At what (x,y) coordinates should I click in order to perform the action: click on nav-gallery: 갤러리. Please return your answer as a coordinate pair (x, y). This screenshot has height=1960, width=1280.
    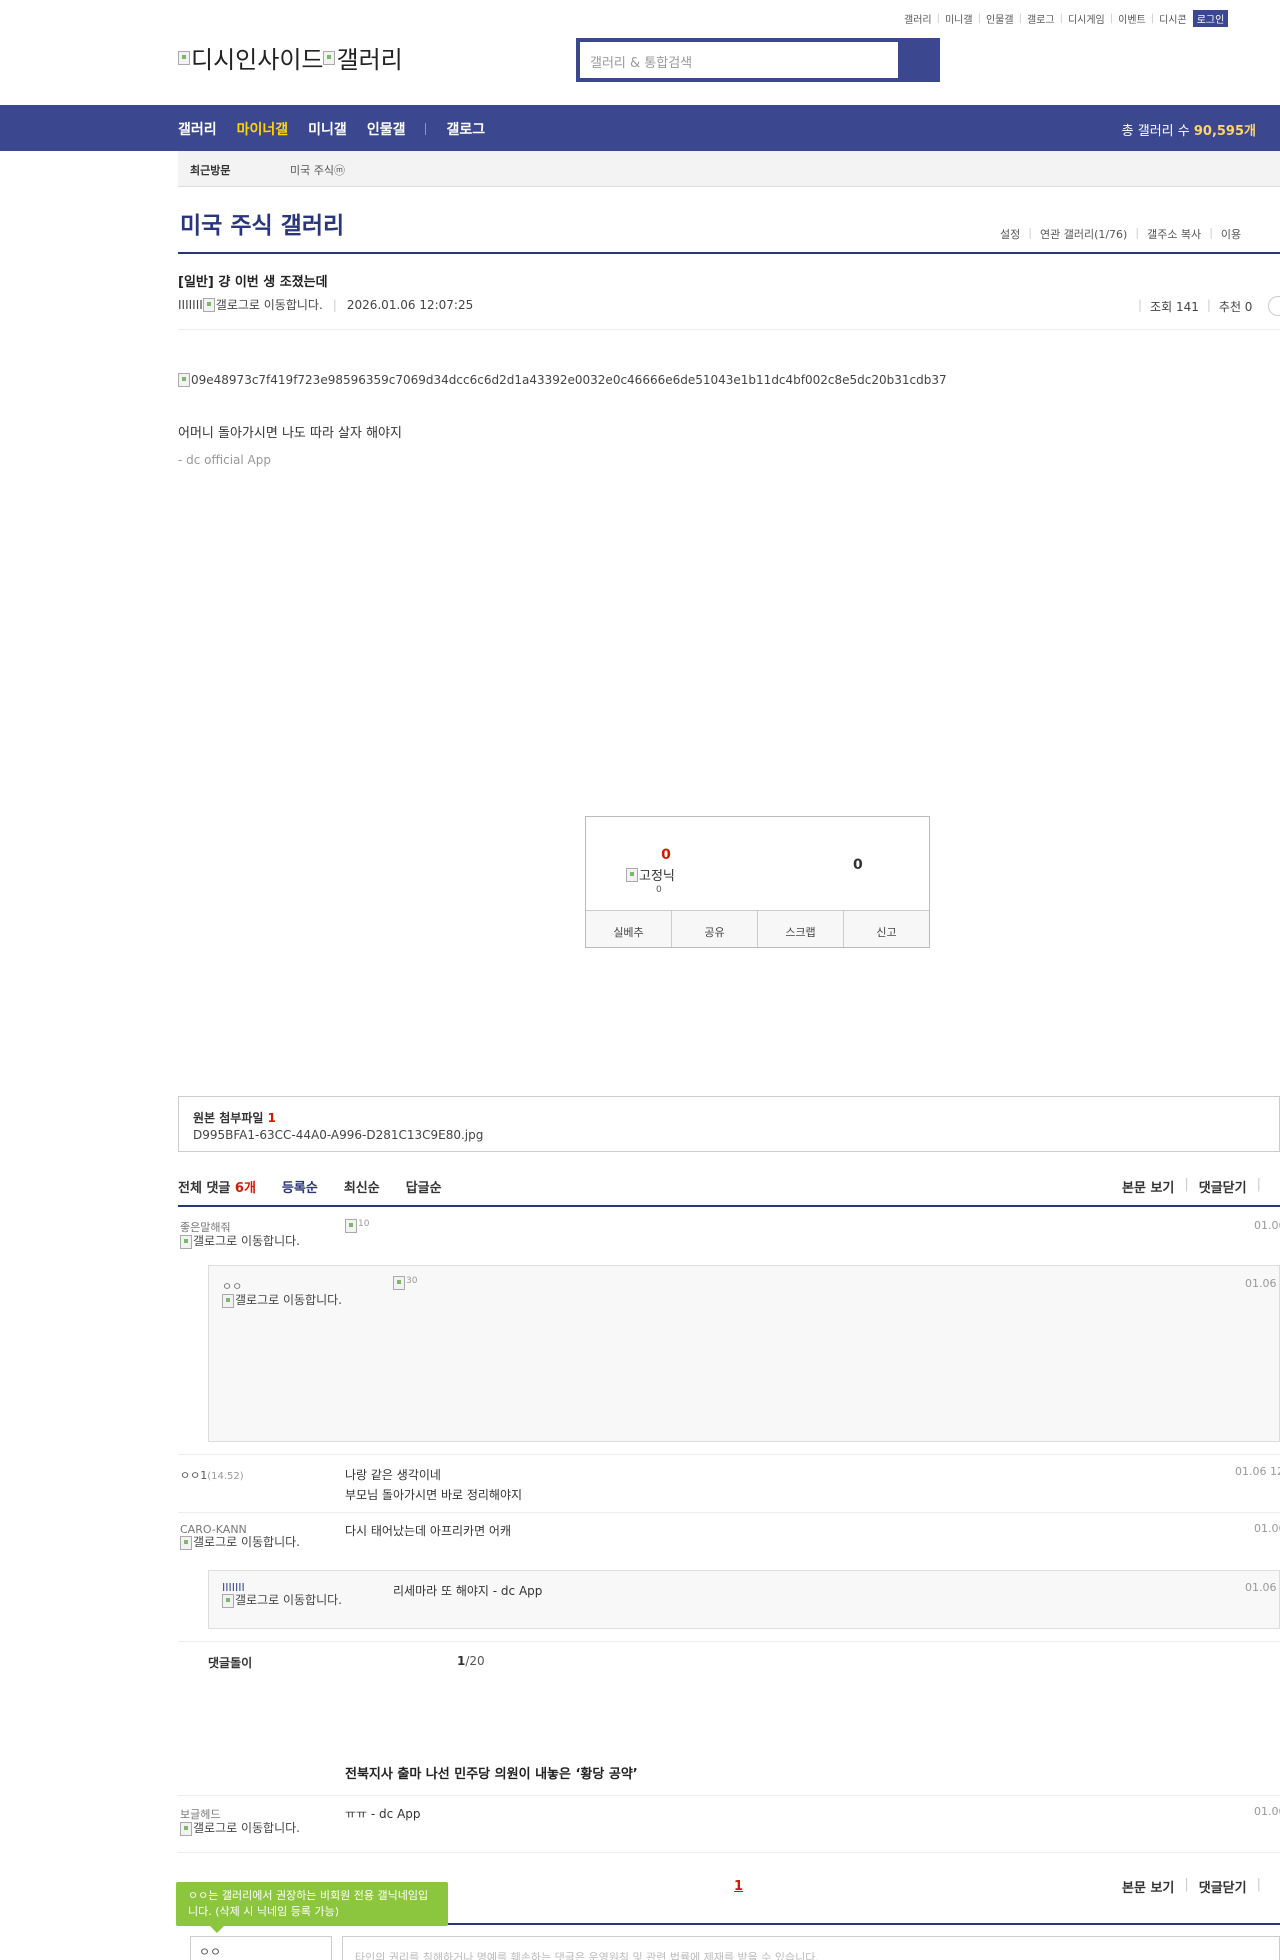
    Looking at the image, I should click on (197, 129).